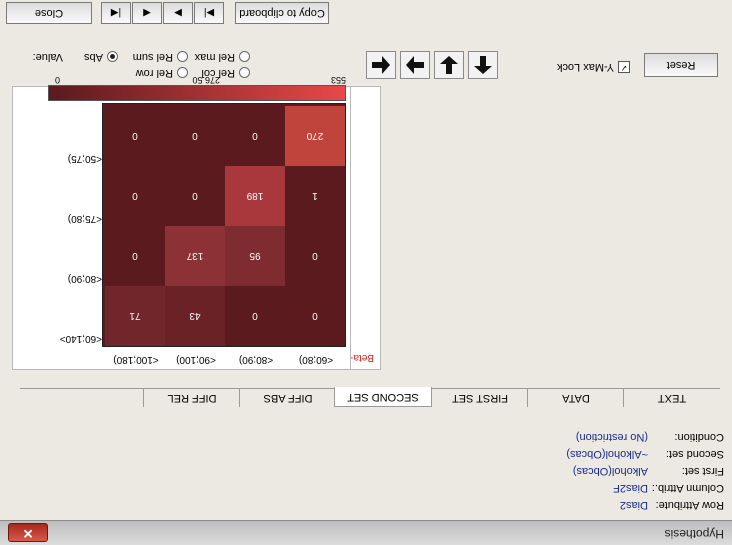 Image resolution: width=732 pixels, height=545 pixels. I want to click on tab-data: DATA, so click(575, 398).